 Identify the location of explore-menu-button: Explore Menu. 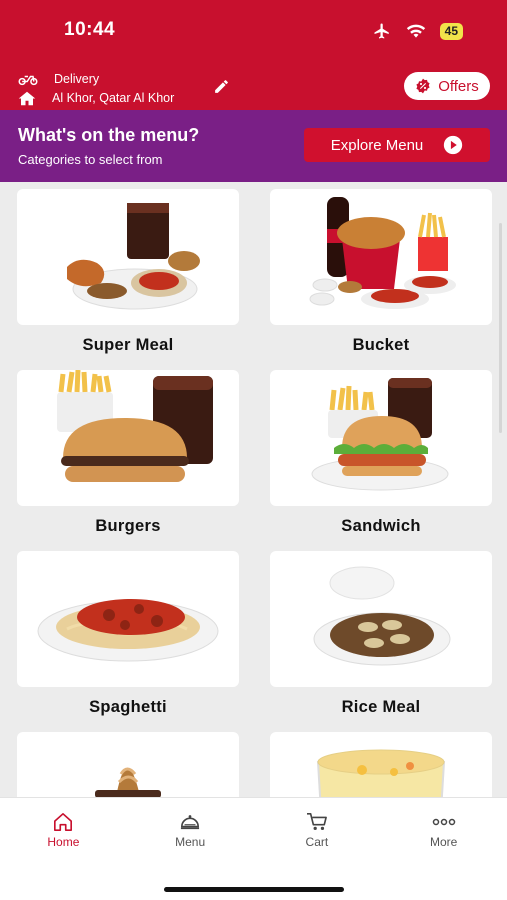
(397, 145).